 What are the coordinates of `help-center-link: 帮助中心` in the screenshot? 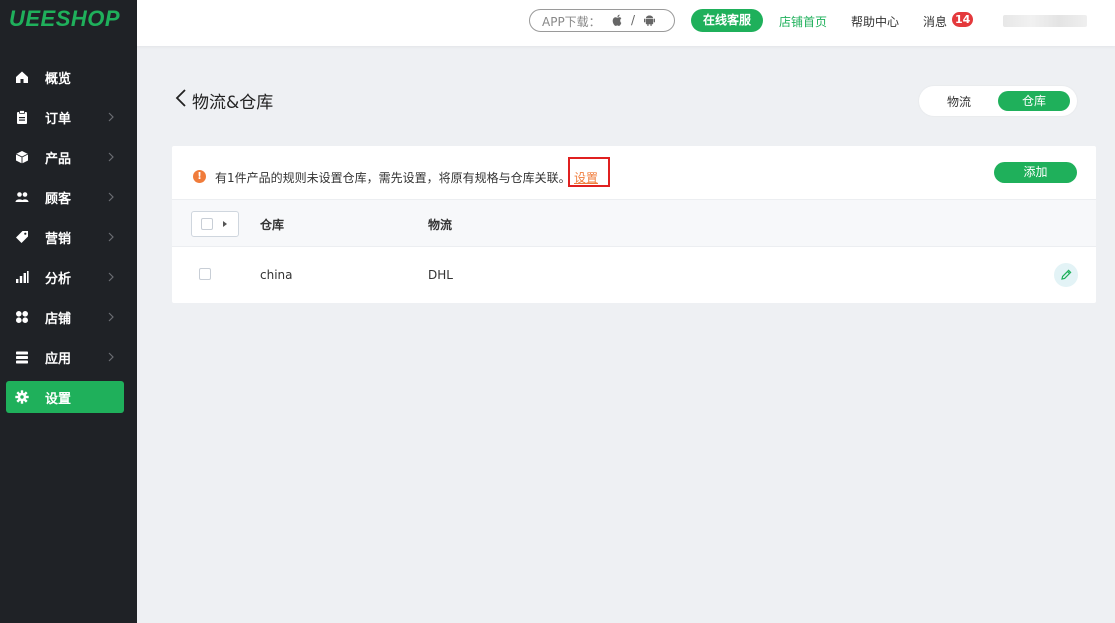 It's located at (875, 21).